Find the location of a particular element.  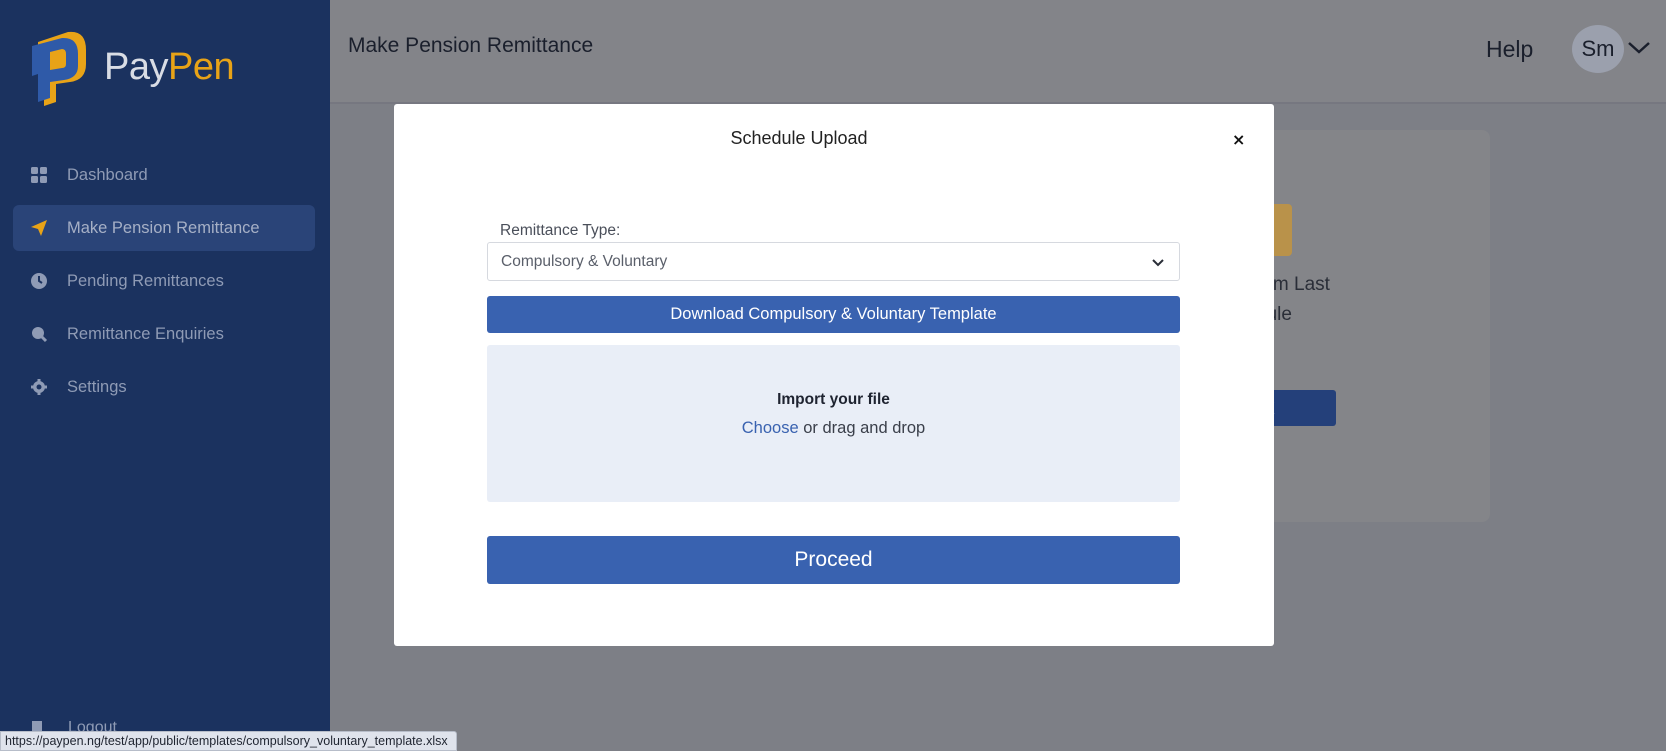

sidebar-item-label: Remittance Enquiries is located at coordinates (145, 333).